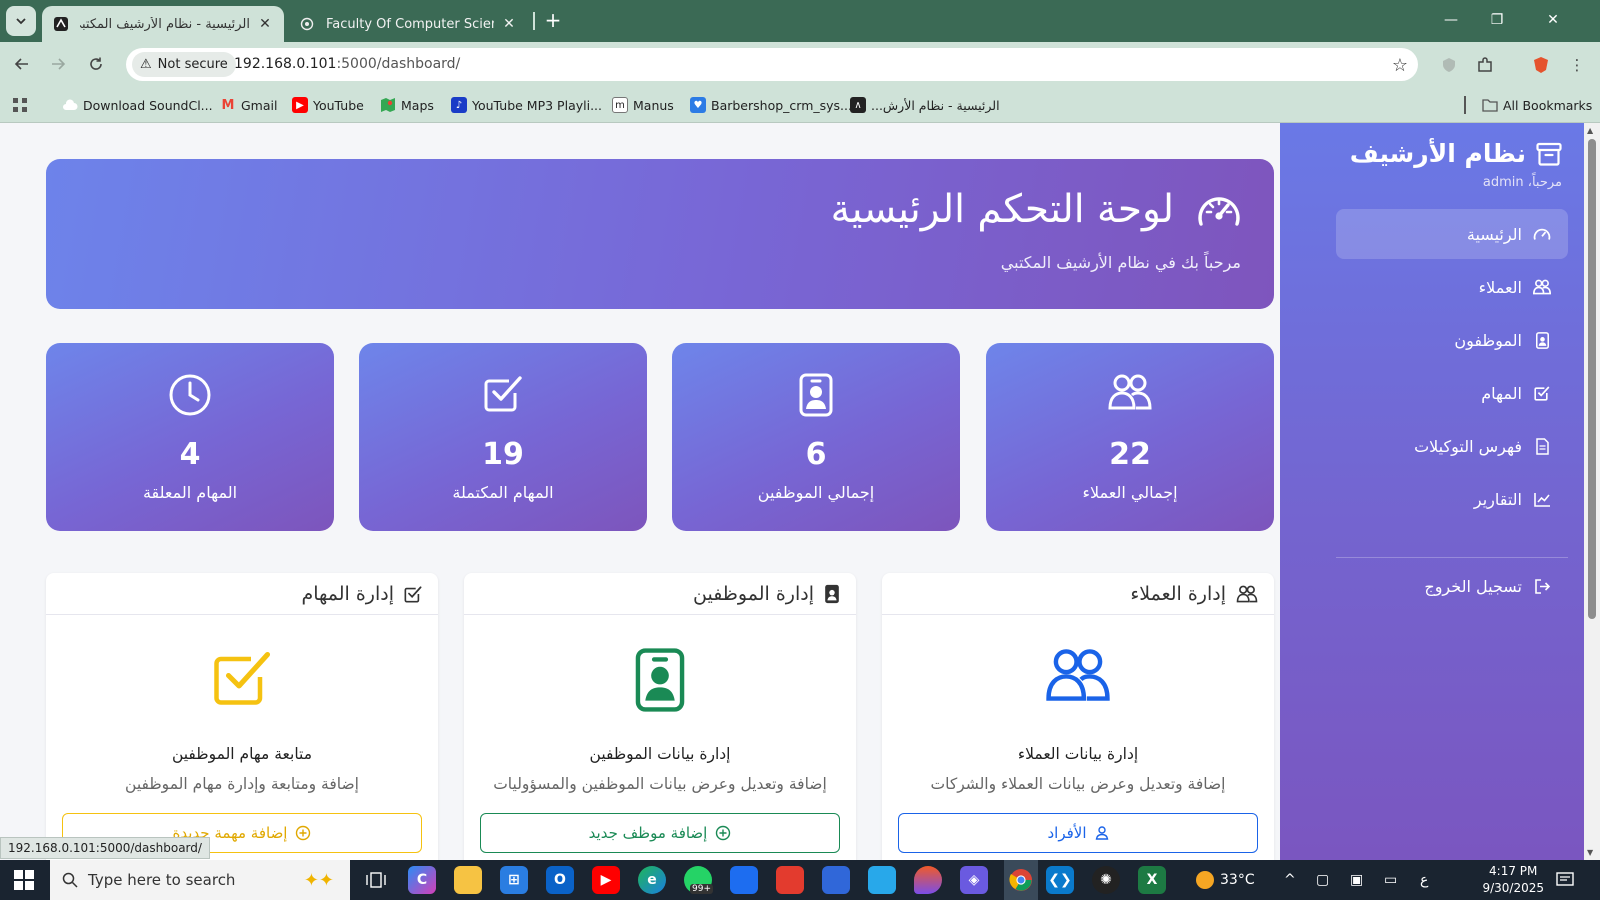 The width and height of the screenshot is (1600, 900). Describe the element at coordinates (660, 833) in the screenshot. I see `add-employee-button: إضافة موظف جديد` at that location.